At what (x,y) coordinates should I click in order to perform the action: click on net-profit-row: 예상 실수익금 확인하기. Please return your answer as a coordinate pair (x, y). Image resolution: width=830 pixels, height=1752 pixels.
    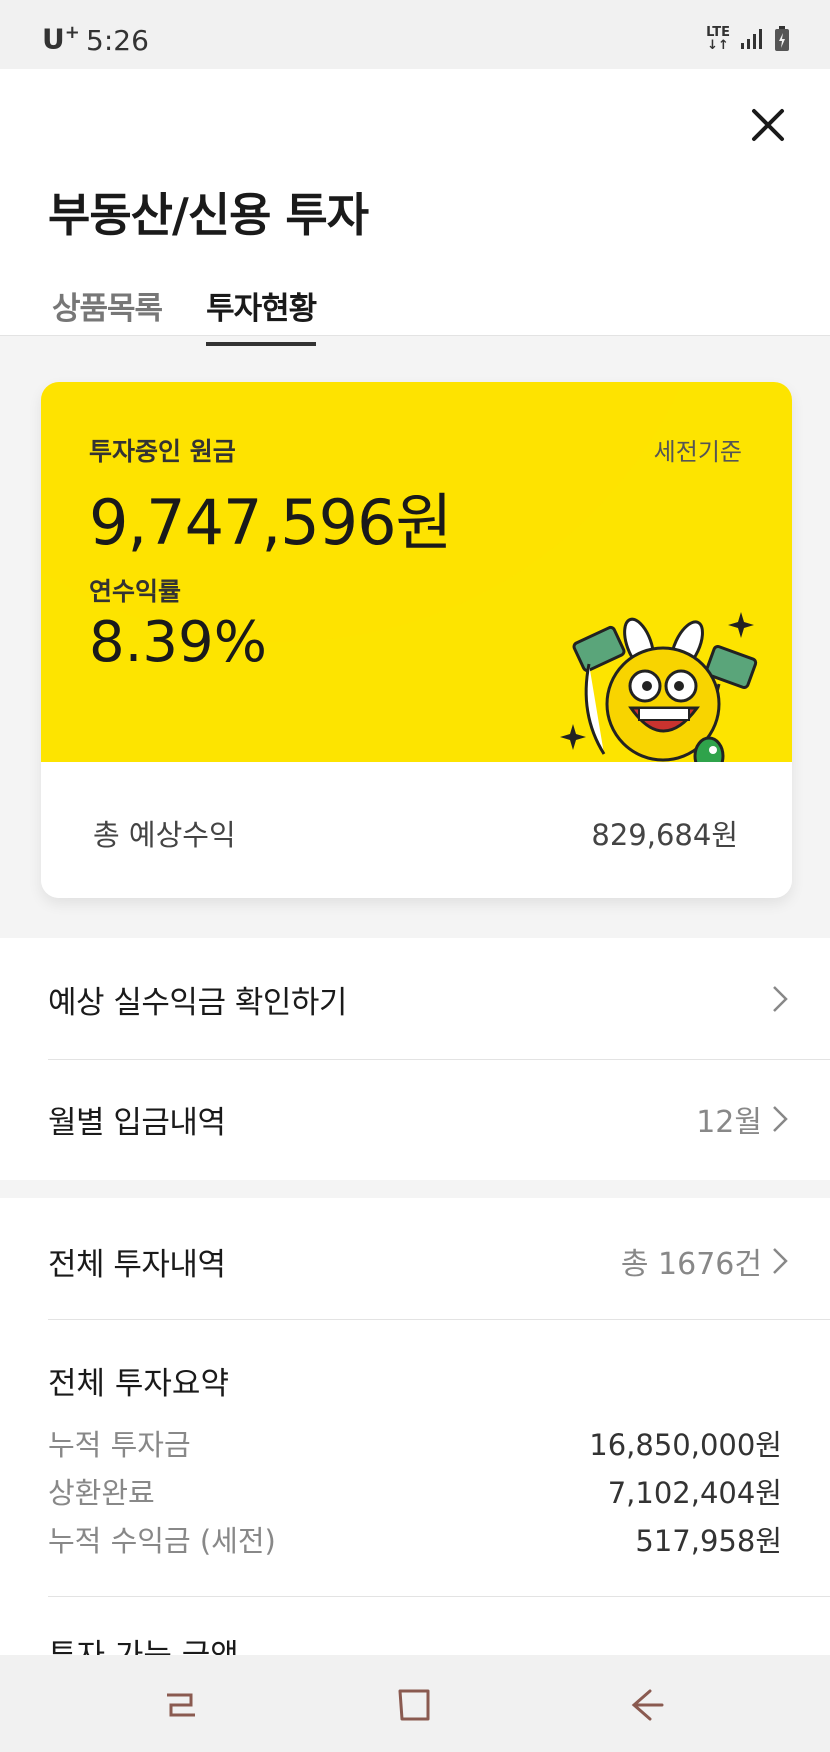
    Looking at the image, I should click on (415, 999).